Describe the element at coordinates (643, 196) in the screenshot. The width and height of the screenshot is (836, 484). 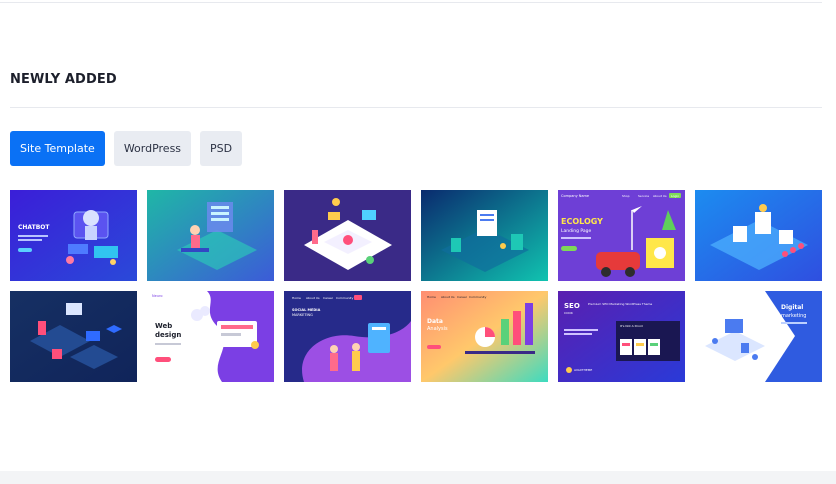
I see `ecology-nav-2: Service` at that location.